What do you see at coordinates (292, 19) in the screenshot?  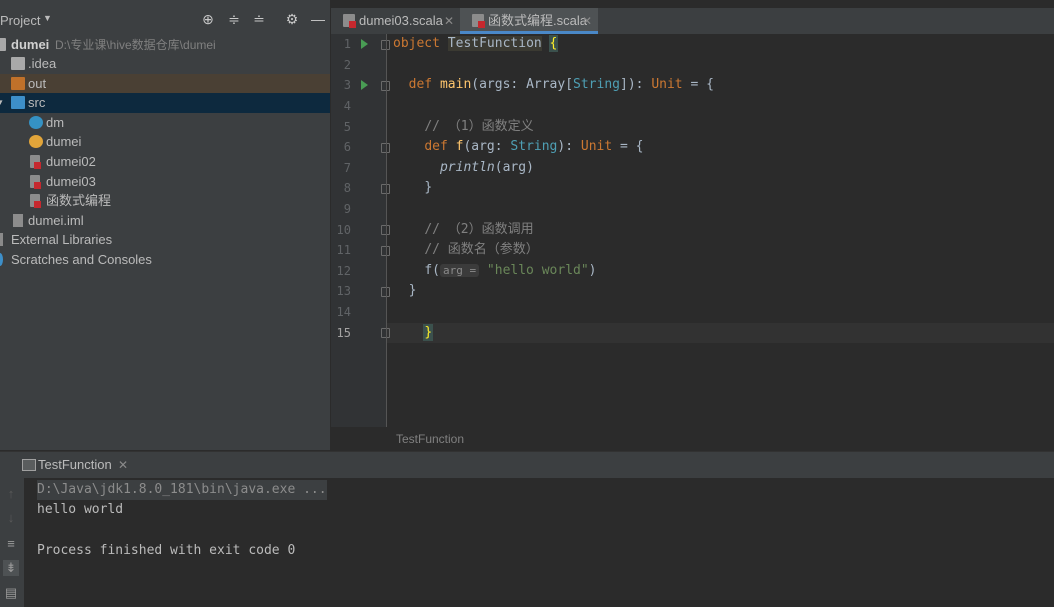 I see `gear-icon: ⚙` at bounding box center [292, 19].